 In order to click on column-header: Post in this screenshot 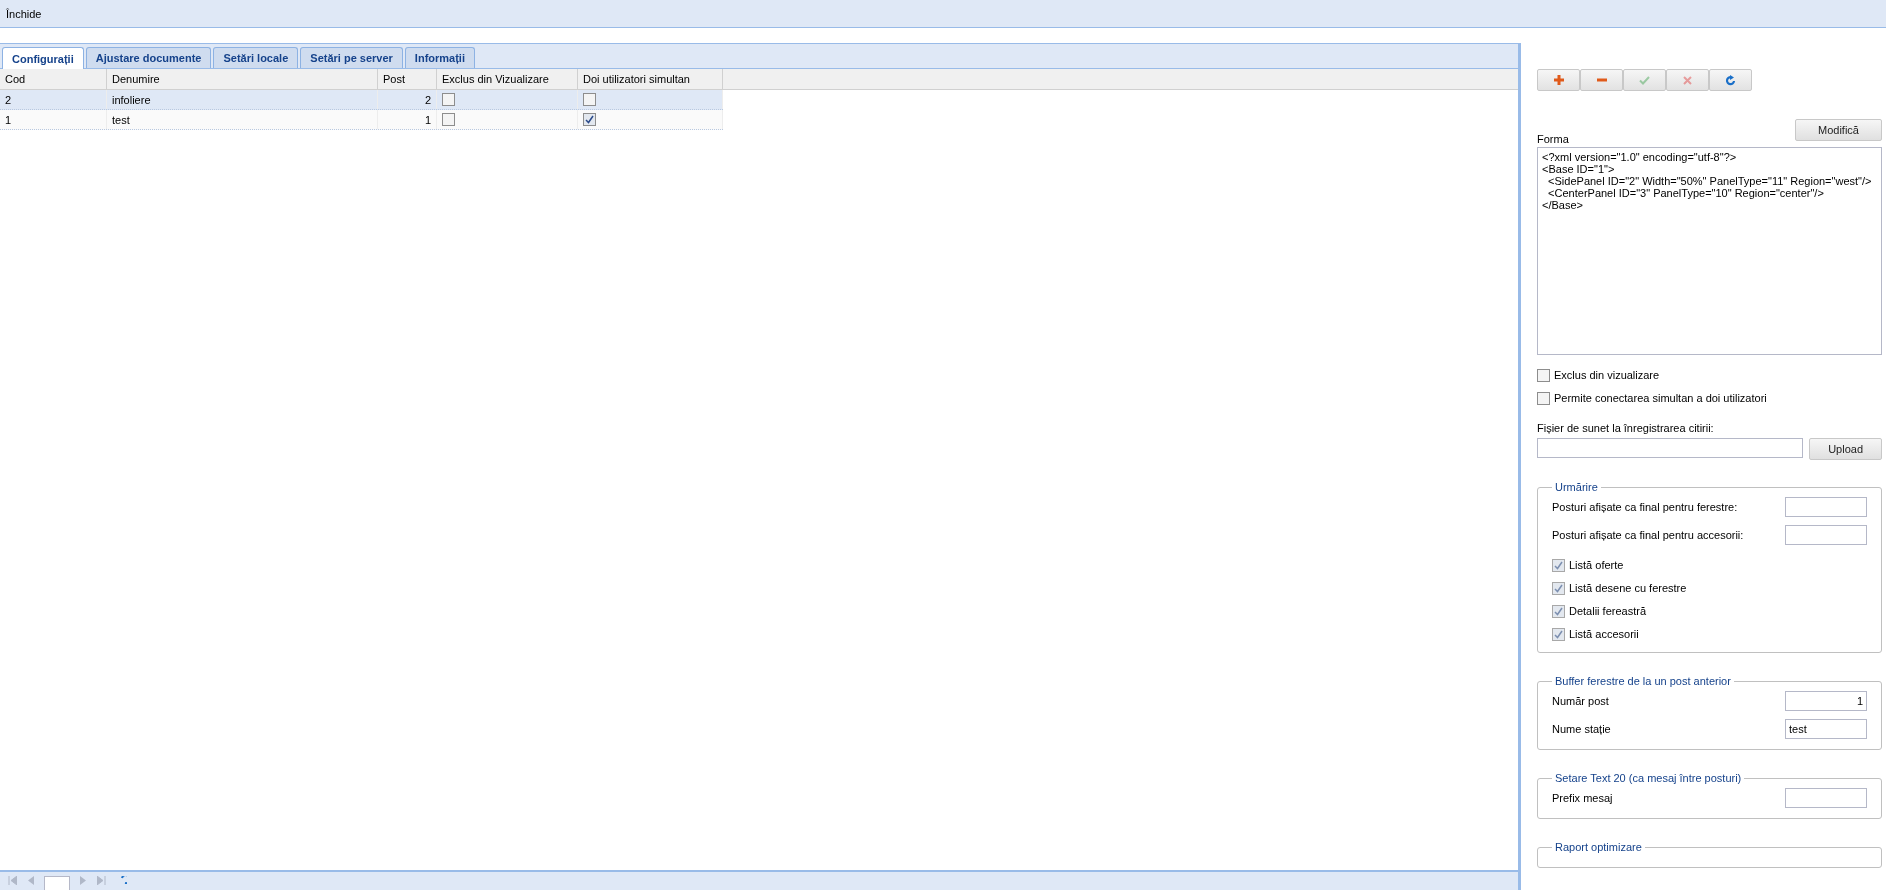, I will do `click(407, 79)`.